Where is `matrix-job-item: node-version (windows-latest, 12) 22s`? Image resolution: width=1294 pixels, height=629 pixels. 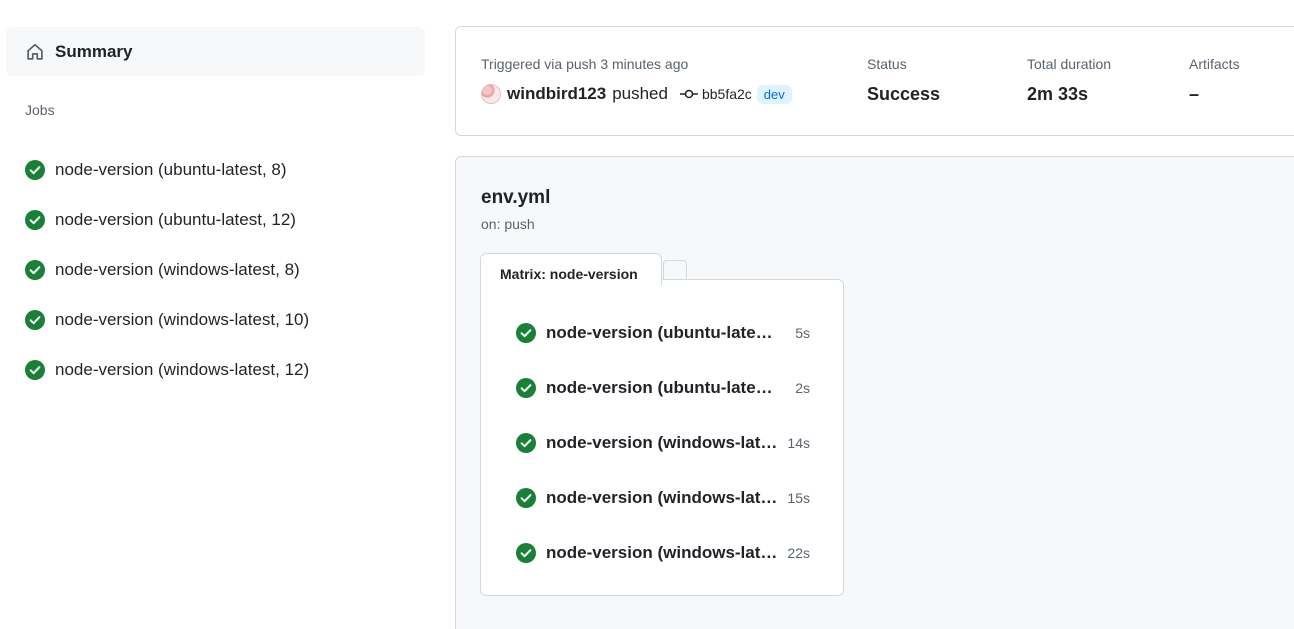
matrix-job-item: node-version (windows-latest, 12) 22s is located at coordinates (663, 552).